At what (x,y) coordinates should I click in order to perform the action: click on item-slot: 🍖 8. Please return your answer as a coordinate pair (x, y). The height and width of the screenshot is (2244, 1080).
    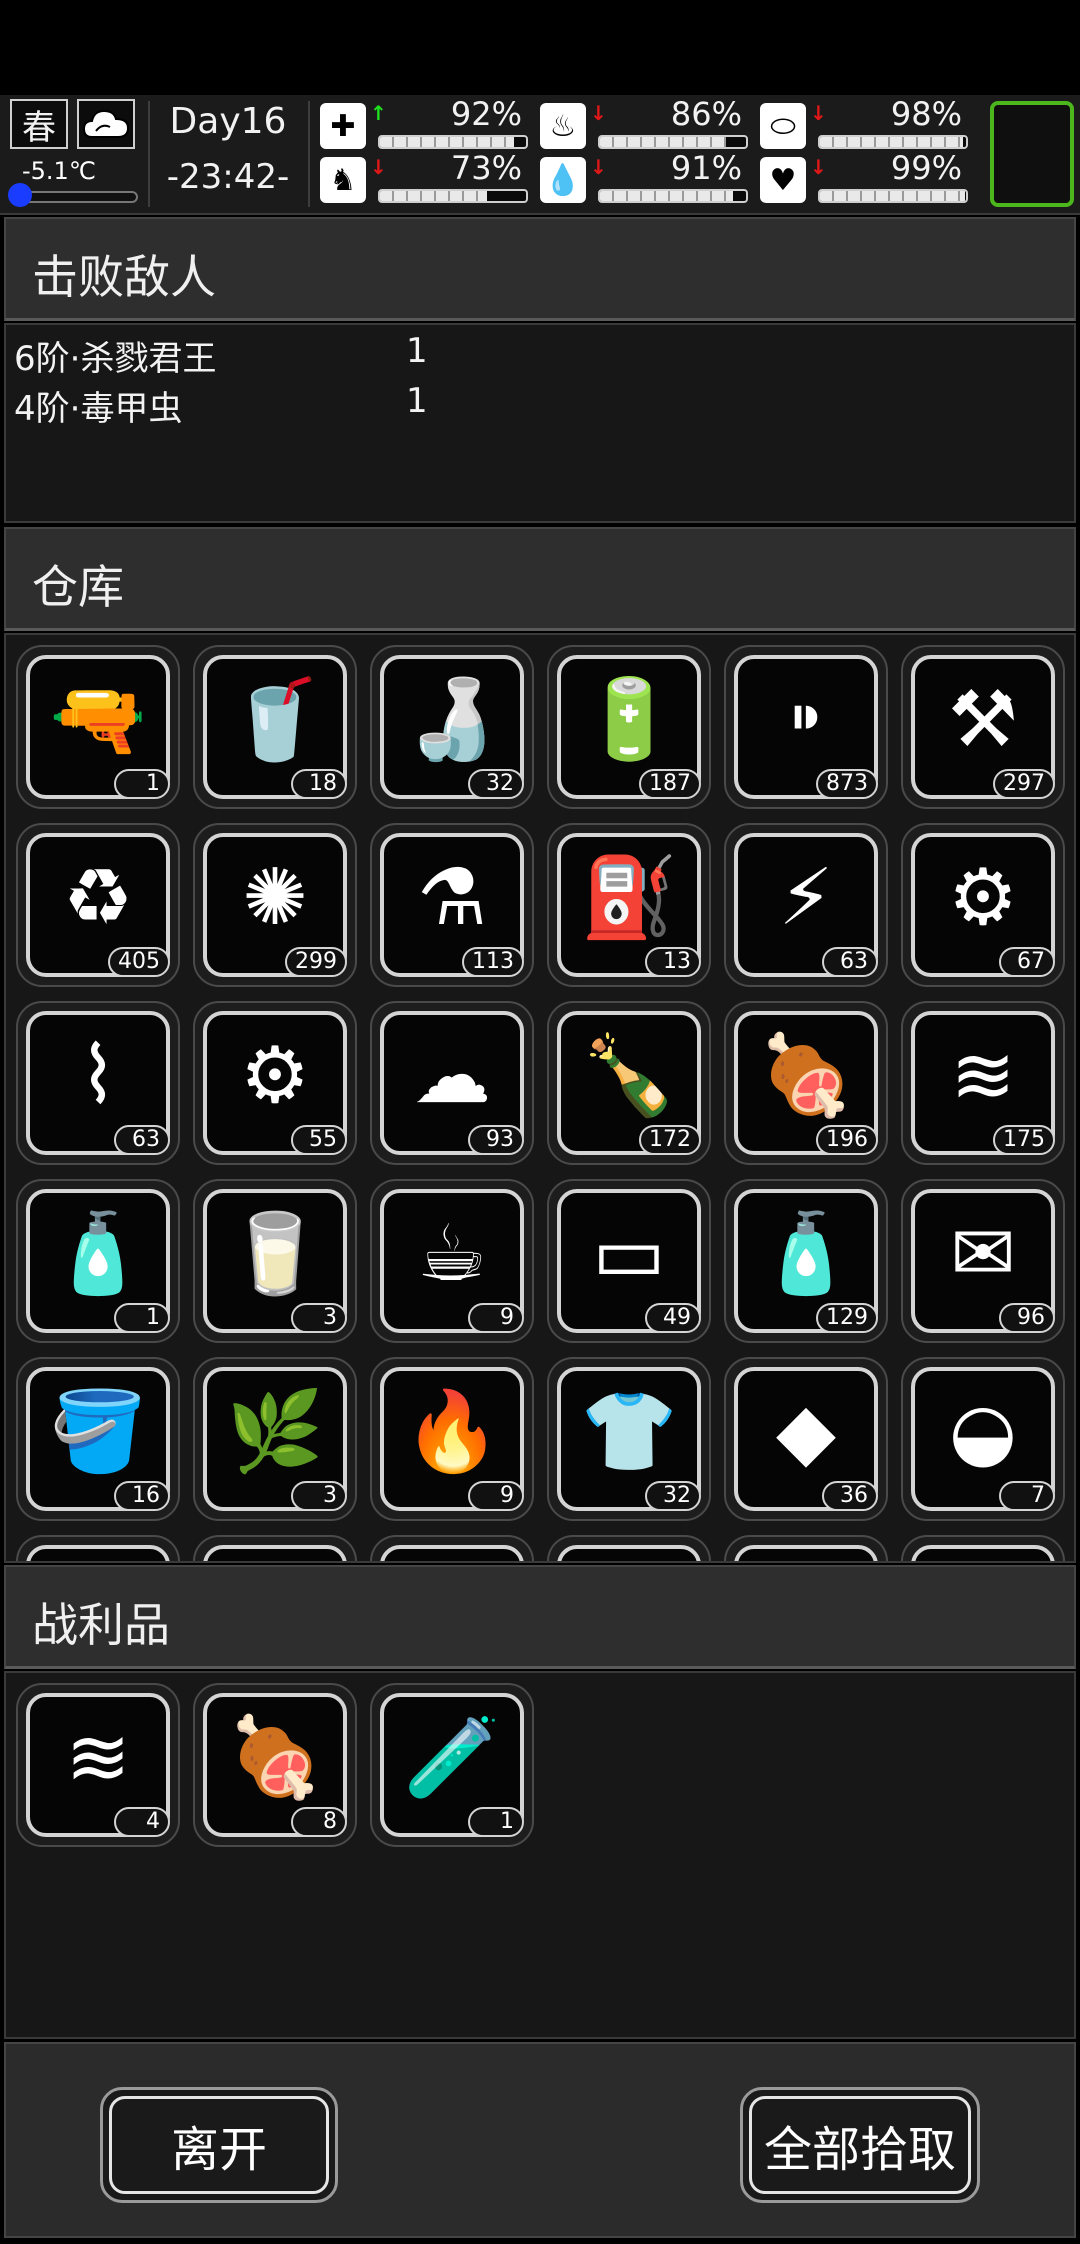
    Looking at the image, I should click on (275, 1765).